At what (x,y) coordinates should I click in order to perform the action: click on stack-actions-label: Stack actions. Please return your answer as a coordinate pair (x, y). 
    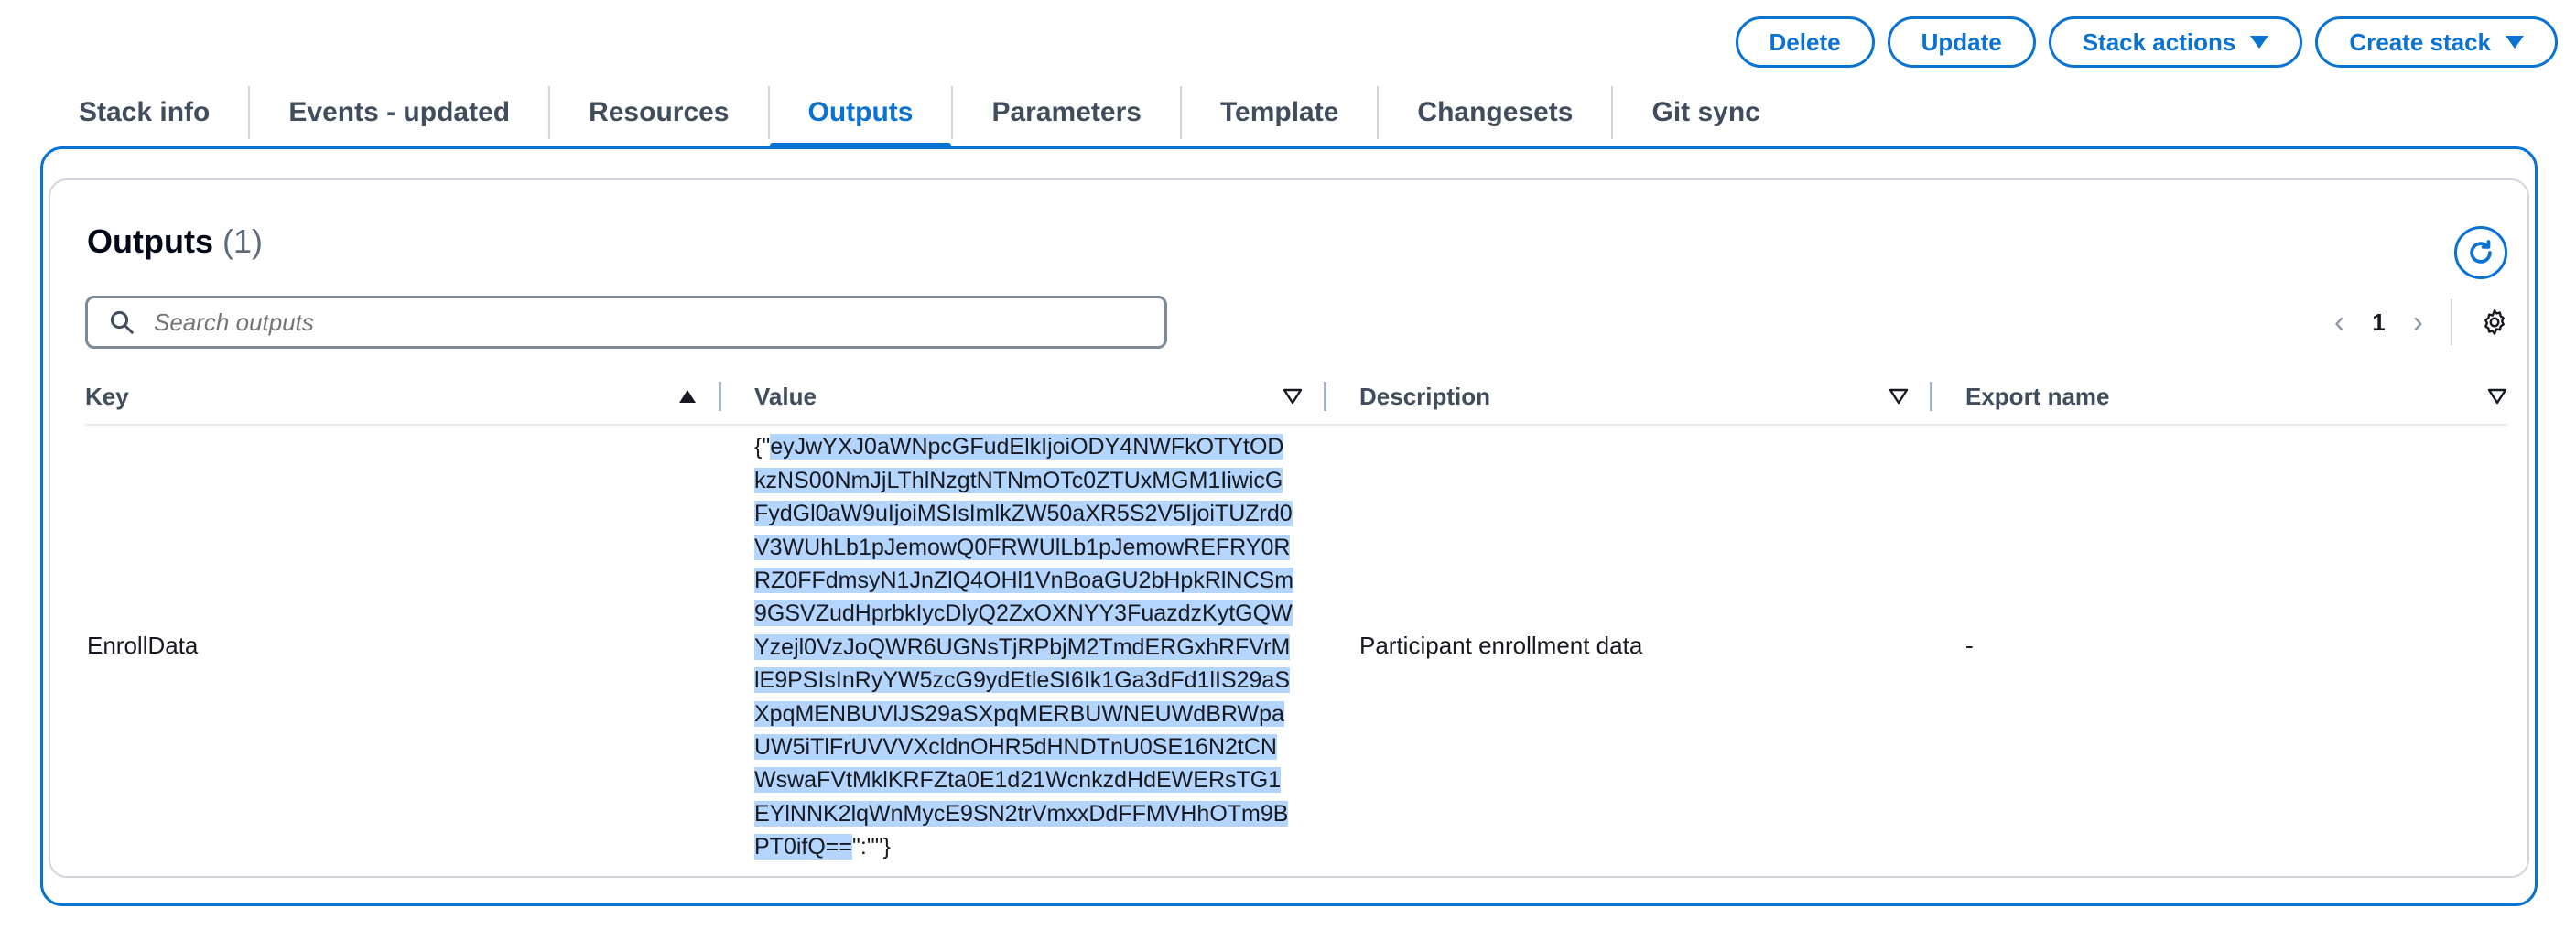
    Looking at the image, I should click on (2159, 41).